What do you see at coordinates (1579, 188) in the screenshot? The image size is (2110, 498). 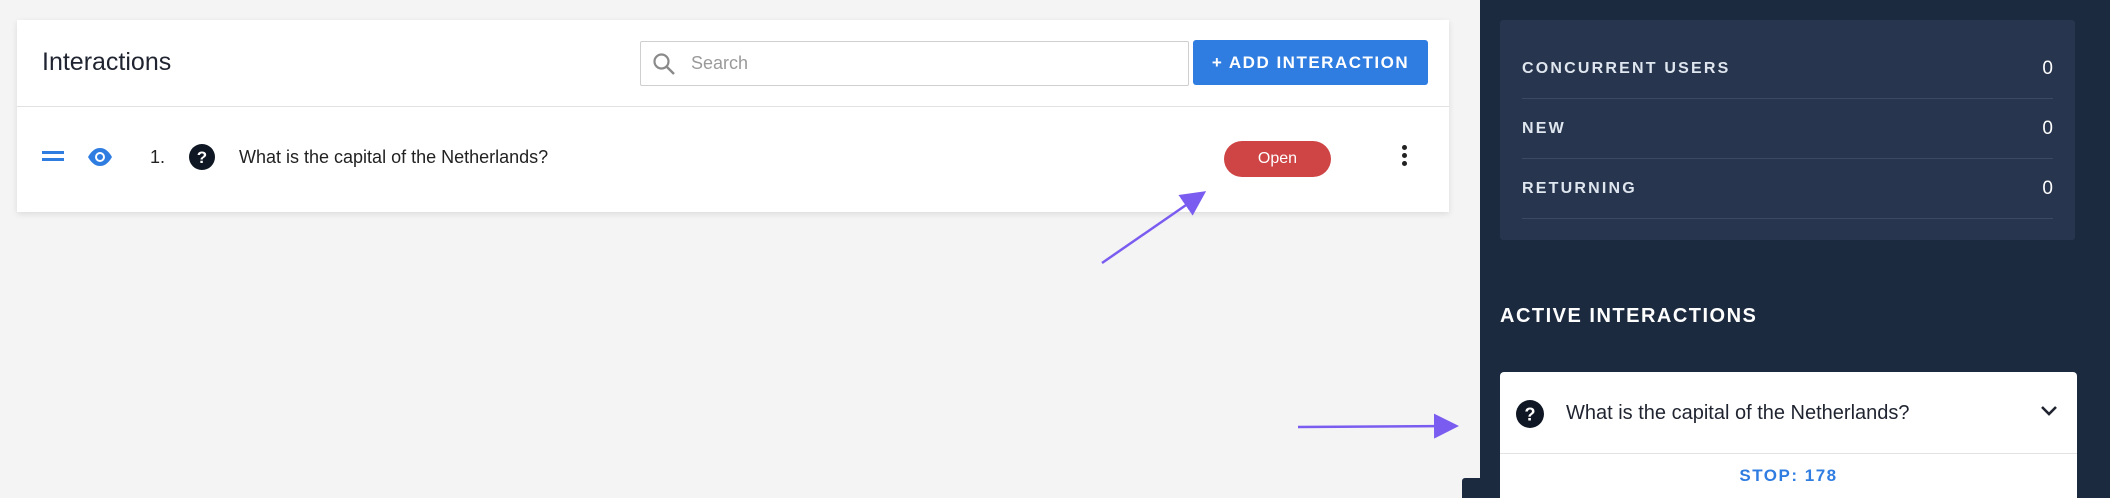 I see `stat-label: RETURNING` at bounding box center [1579, 188].